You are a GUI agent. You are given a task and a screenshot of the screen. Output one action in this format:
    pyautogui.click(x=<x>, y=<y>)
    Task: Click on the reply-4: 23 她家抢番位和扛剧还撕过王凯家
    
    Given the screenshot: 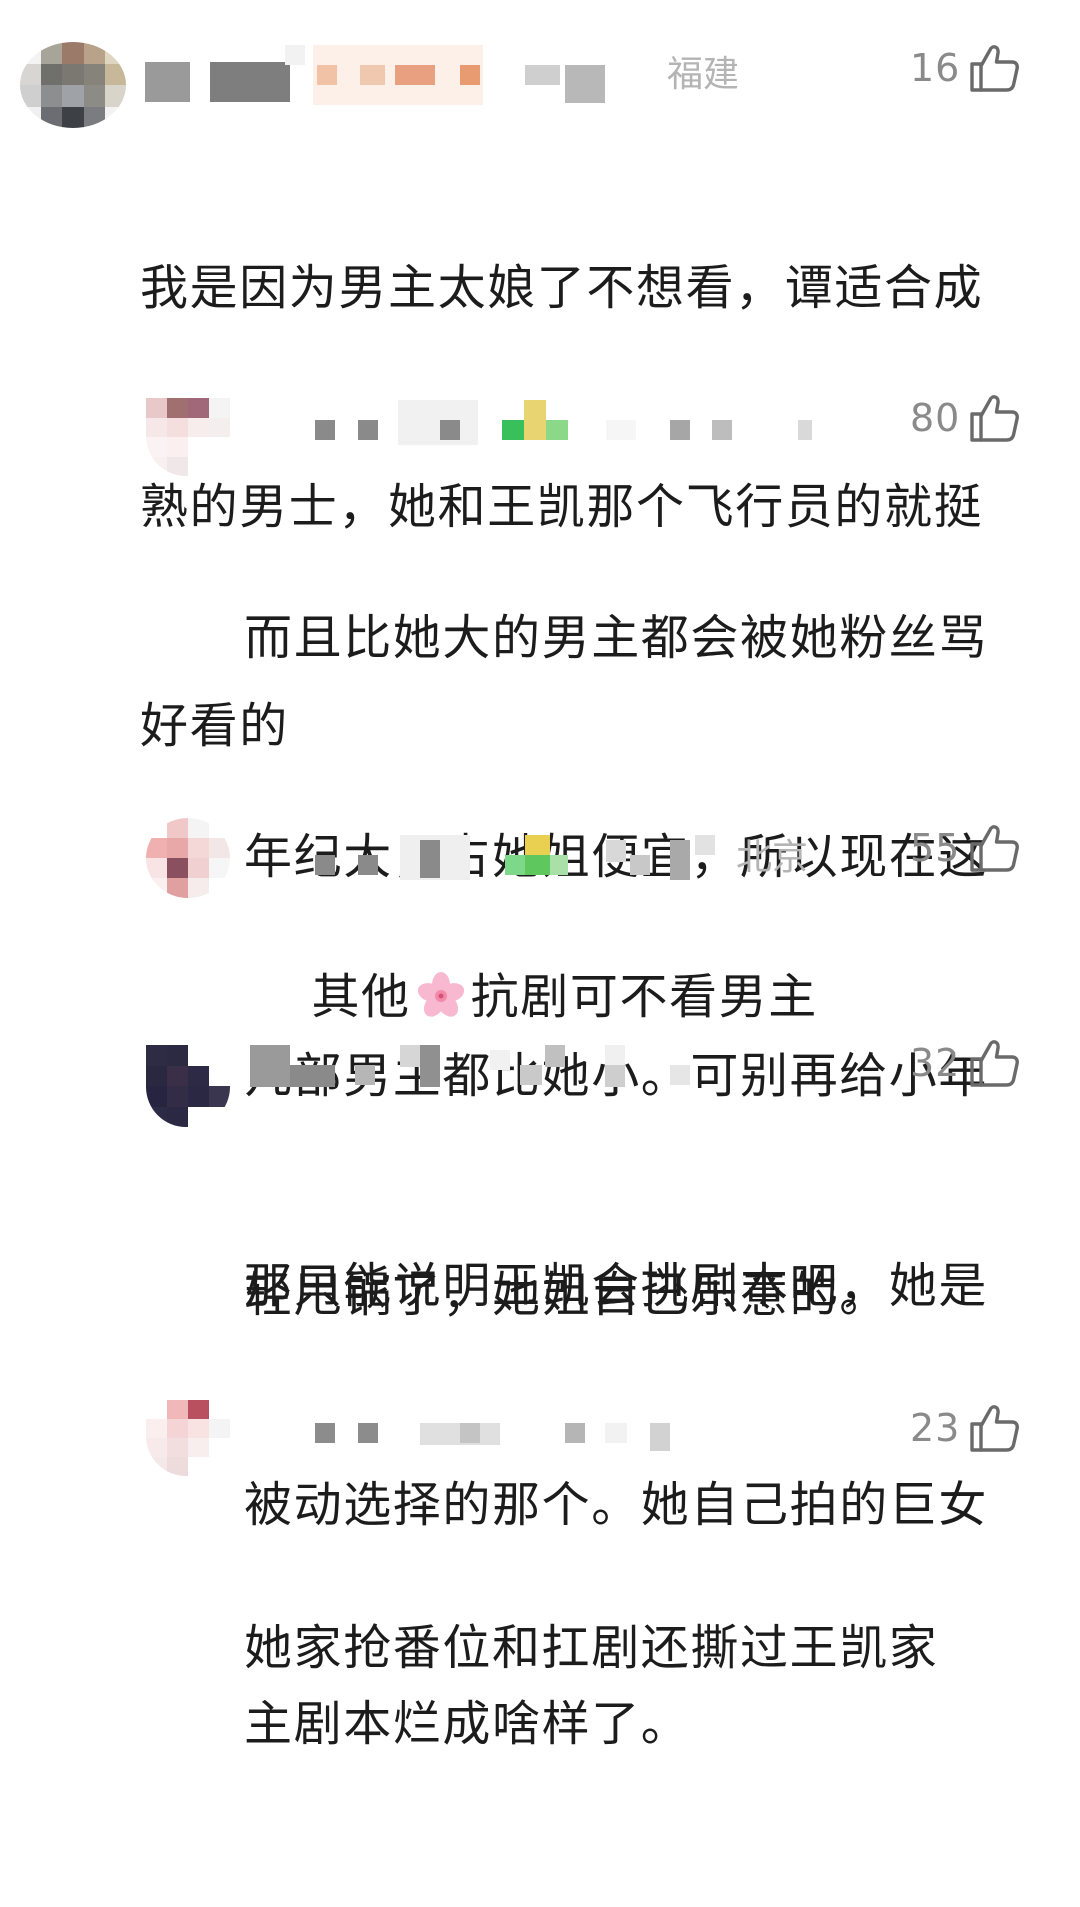 What is the action you would take?
    pyautogui.click(x=540, y=1533)
    